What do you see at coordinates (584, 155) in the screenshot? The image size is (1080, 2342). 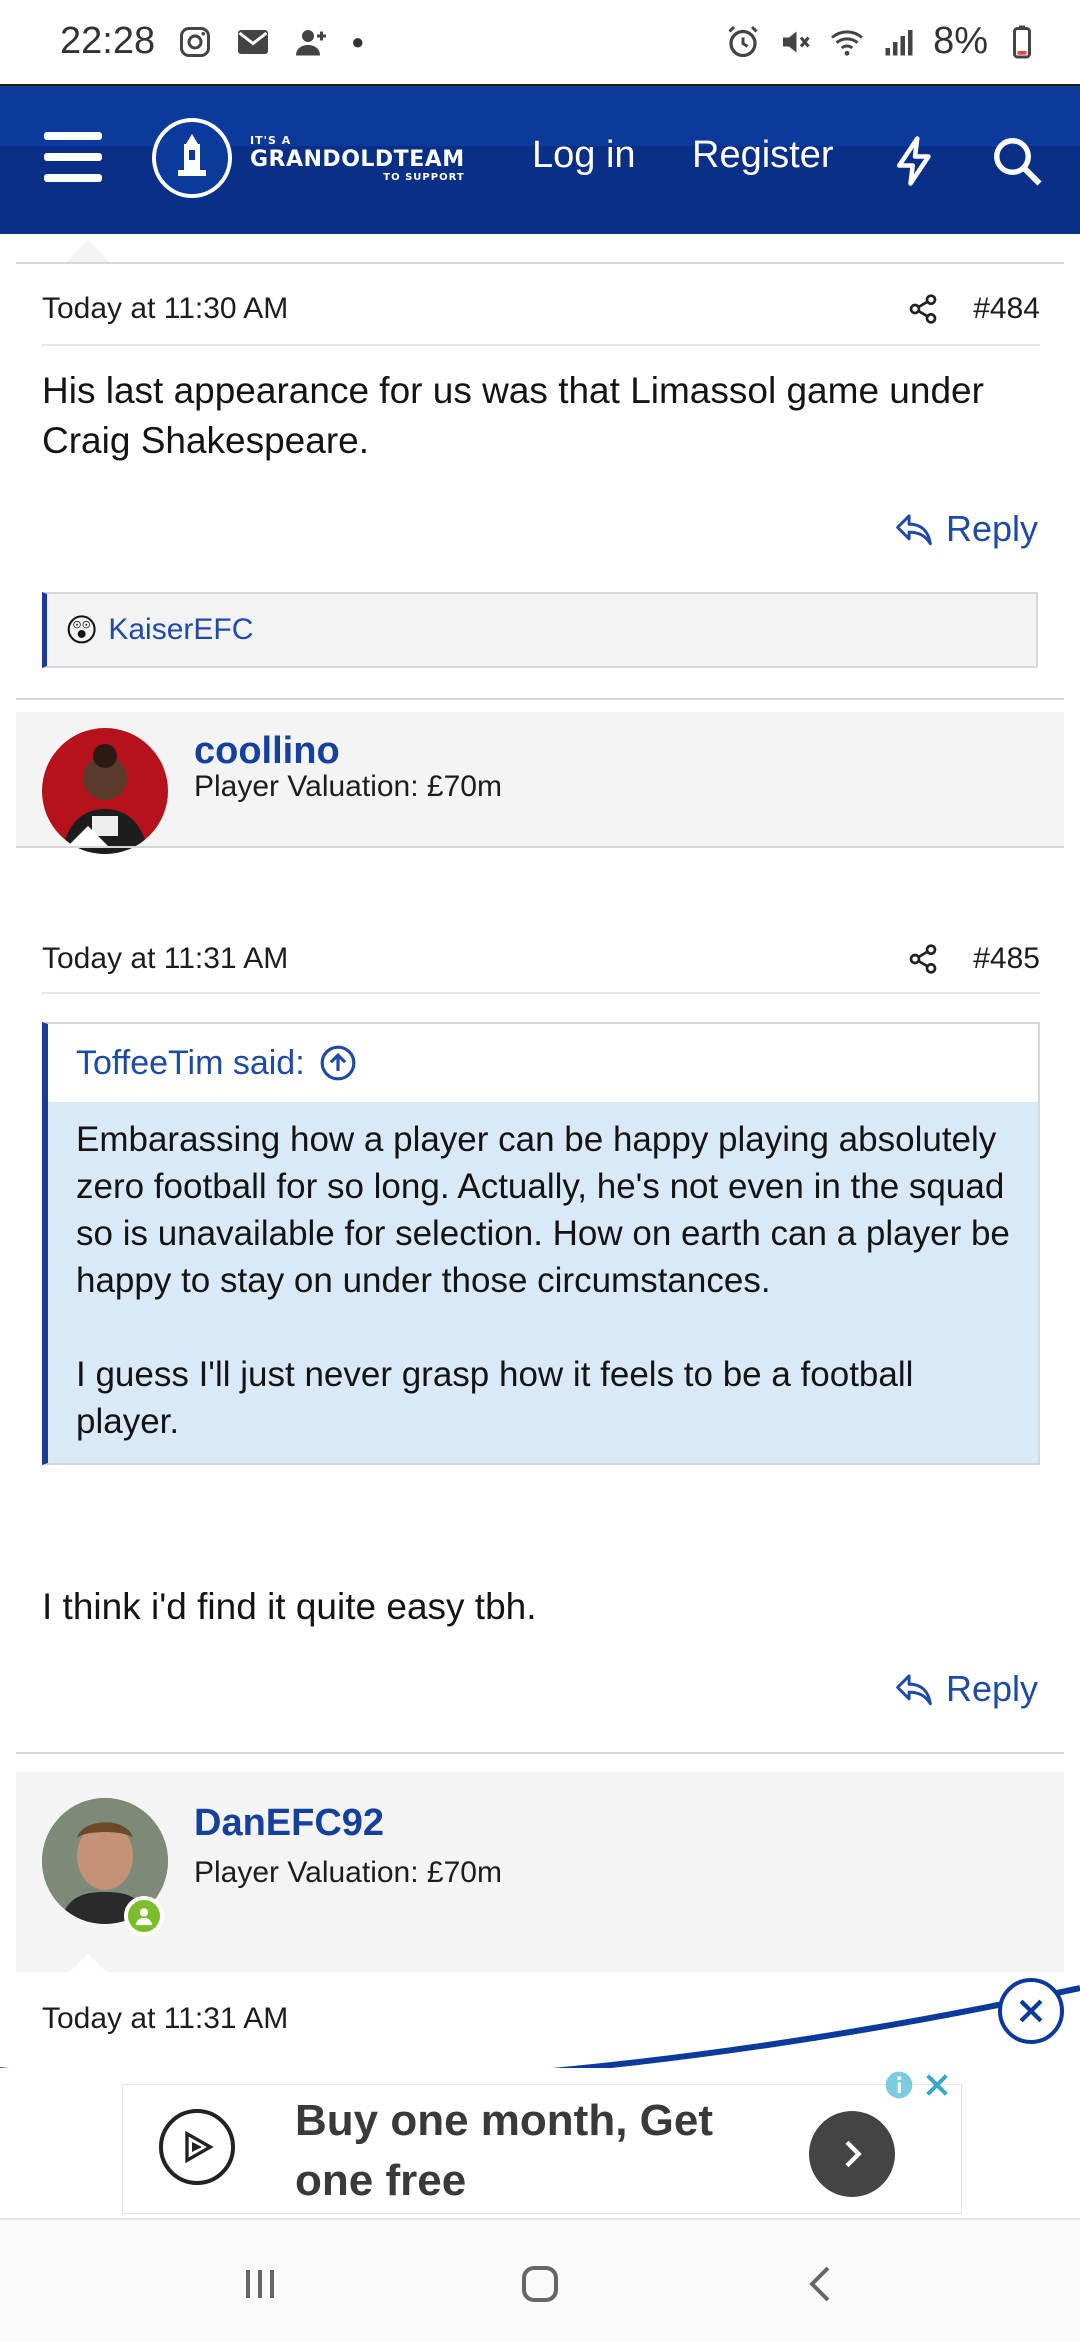 I see `login-link: Log in` at bounding box center [584, 155].